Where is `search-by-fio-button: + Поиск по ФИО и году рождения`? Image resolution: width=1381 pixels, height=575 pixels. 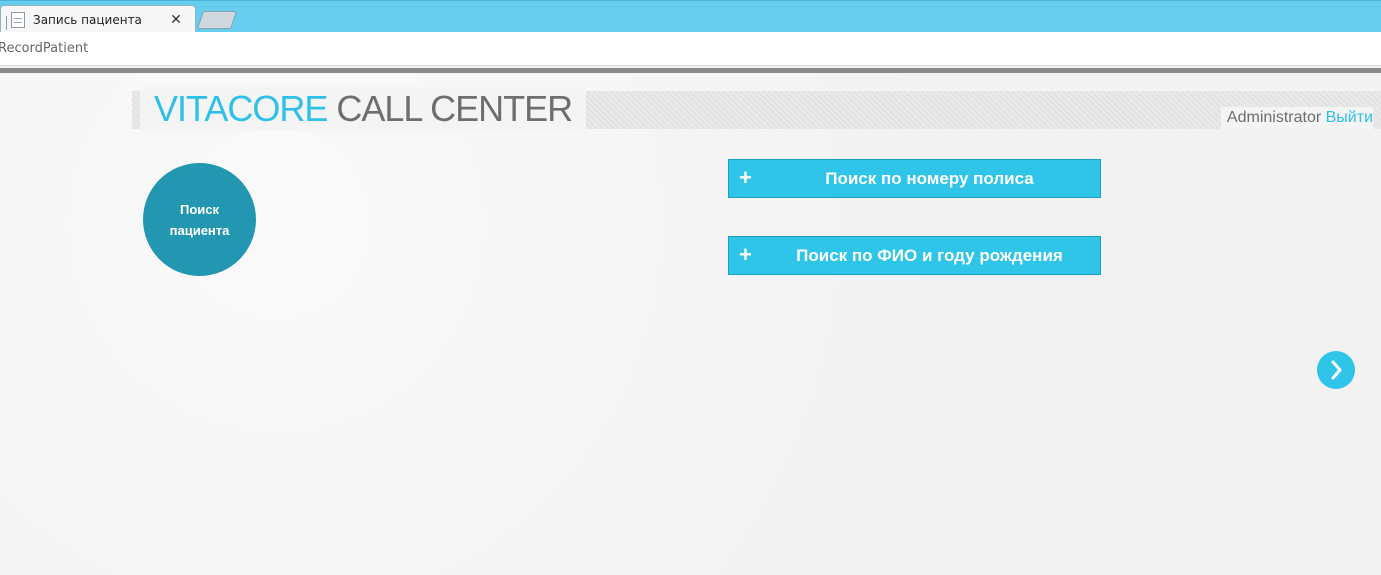
search-by-fio-button: + Поиск по ФИО и году рождения is located at coordinates (914, 255).